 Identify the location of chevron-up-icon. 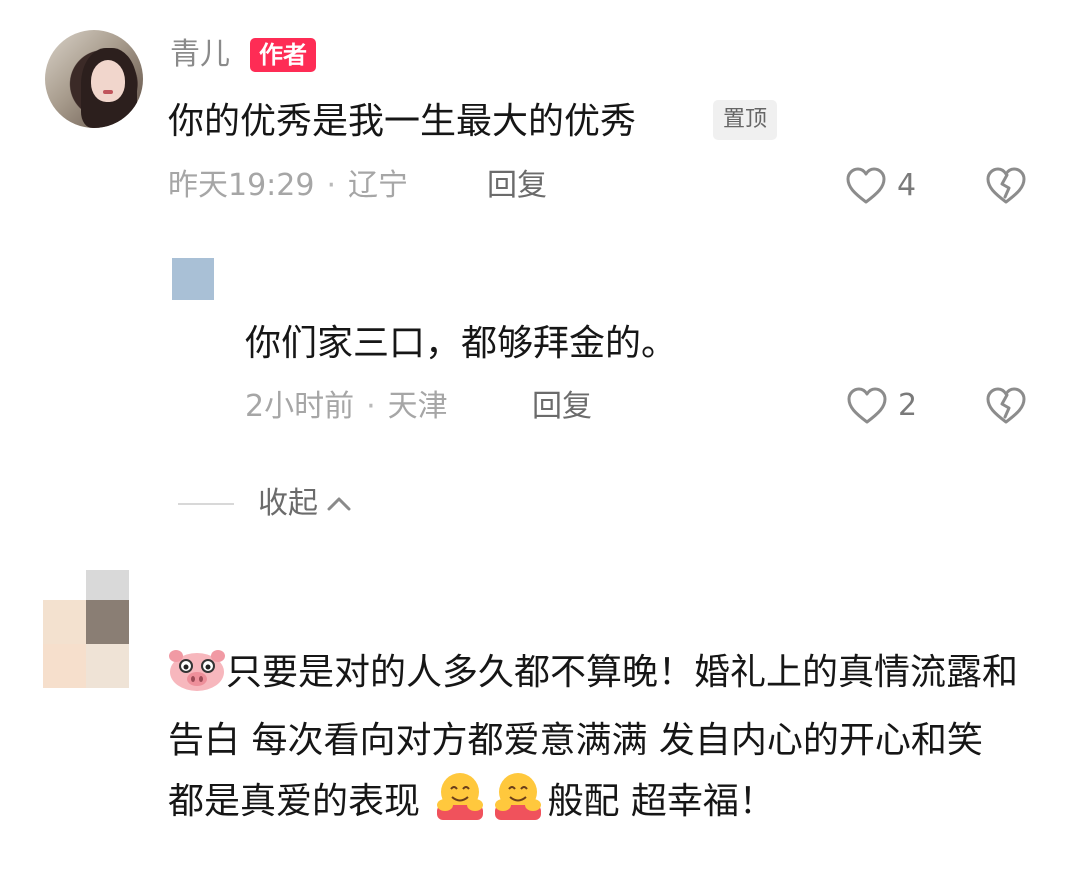
(339, 504).